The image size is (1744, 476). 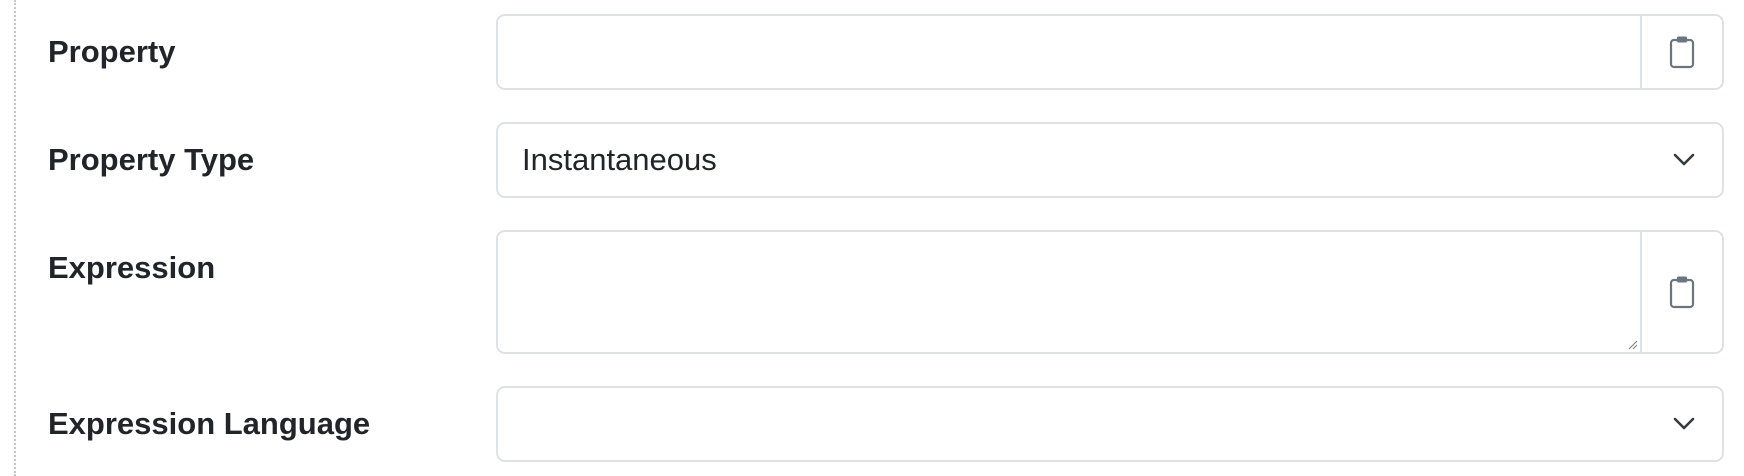 I want to click on property-type-label: Property Type, so click(x=151, y=159).